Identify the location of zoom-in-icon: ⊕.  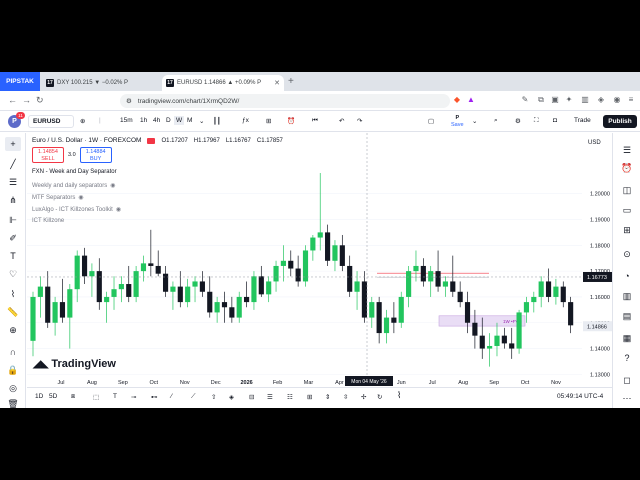
(13, 330).